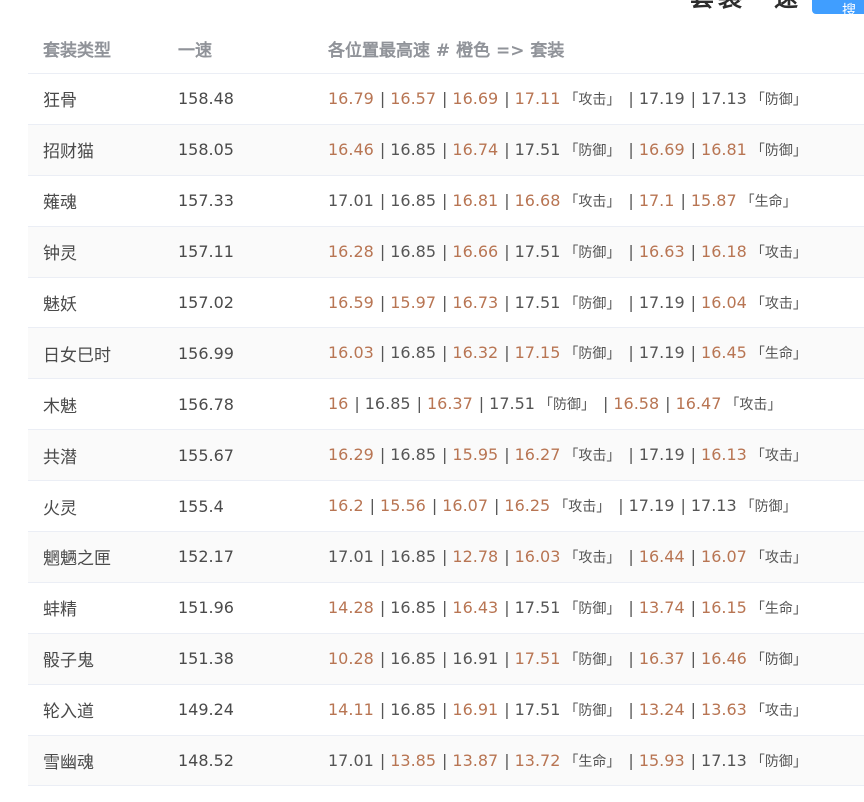 This screenshot has height=802, width=864. I want to click on slot-speed-set: 16.03, so click(537, 556).